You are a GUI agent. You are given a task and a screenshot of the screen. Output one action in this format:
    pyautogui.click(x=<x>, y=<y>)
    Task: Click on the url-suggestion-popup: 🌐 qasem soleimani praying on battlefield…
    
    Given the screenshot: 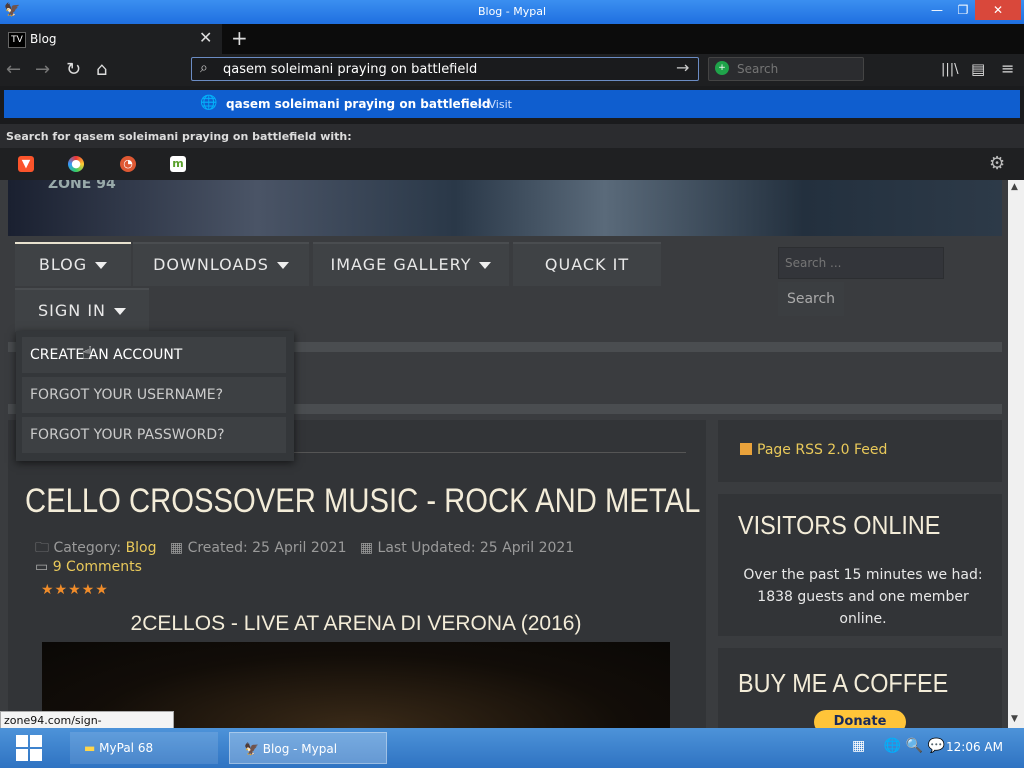 What is the action you would take?
    pyautogui.click(x=512, y=105)
    